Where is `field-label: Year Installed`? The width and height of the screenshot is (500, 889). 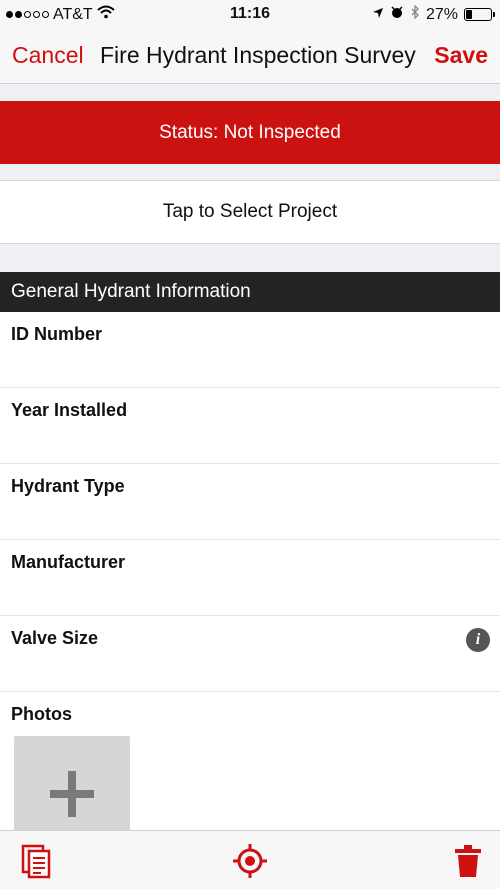 field-label: Year Installed is located at coordinates (69, 410).